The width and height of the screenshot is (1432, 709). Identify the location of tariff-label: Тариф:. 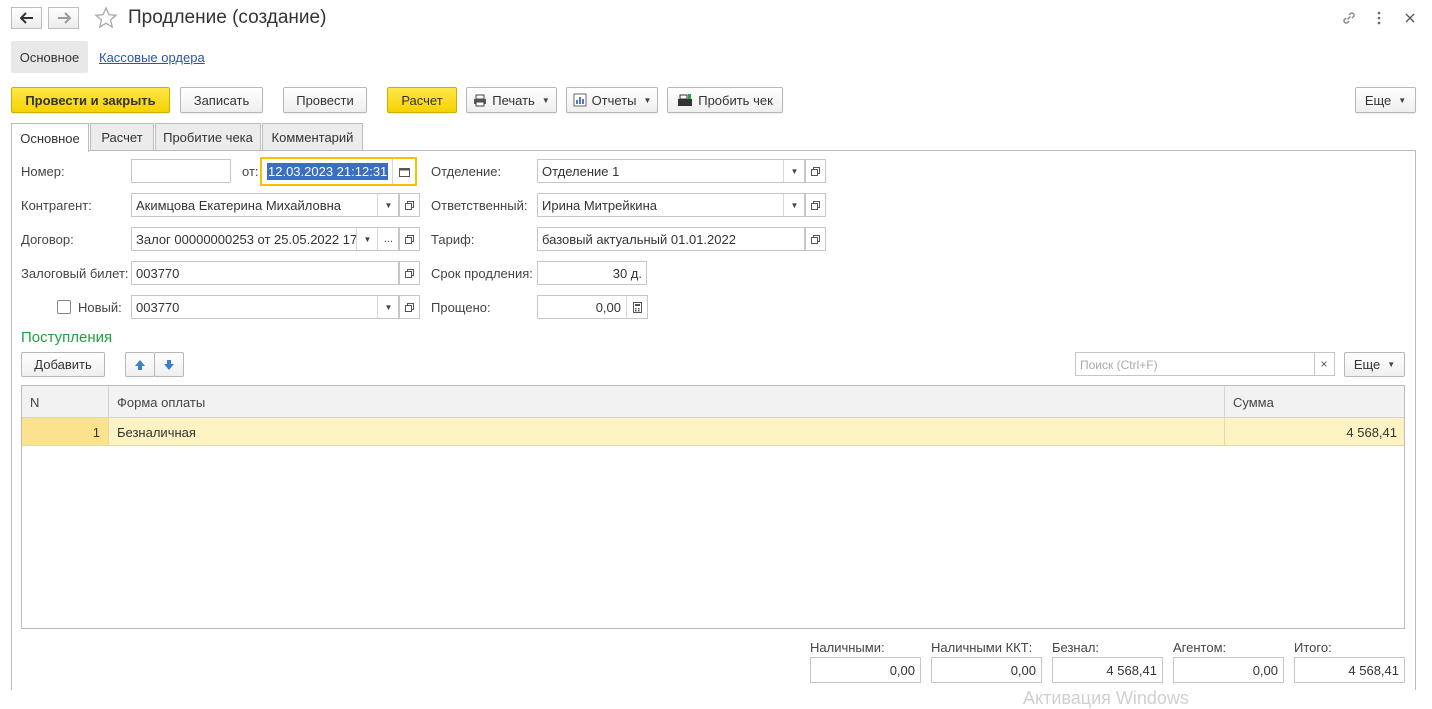
(453, 239).